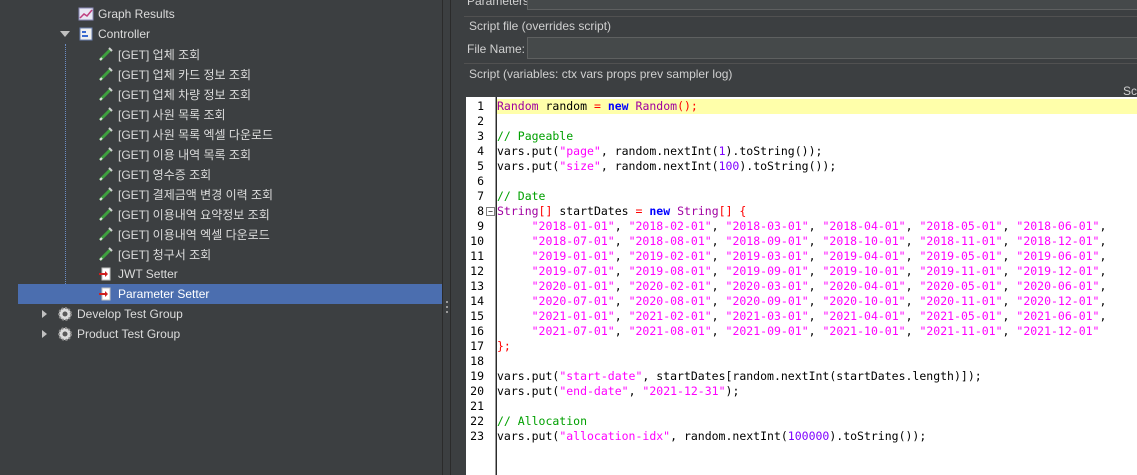  What do you see at coordinates (477, 346) in the screenshot?
I see `line-number: 17` at bounding box center [477, 346].